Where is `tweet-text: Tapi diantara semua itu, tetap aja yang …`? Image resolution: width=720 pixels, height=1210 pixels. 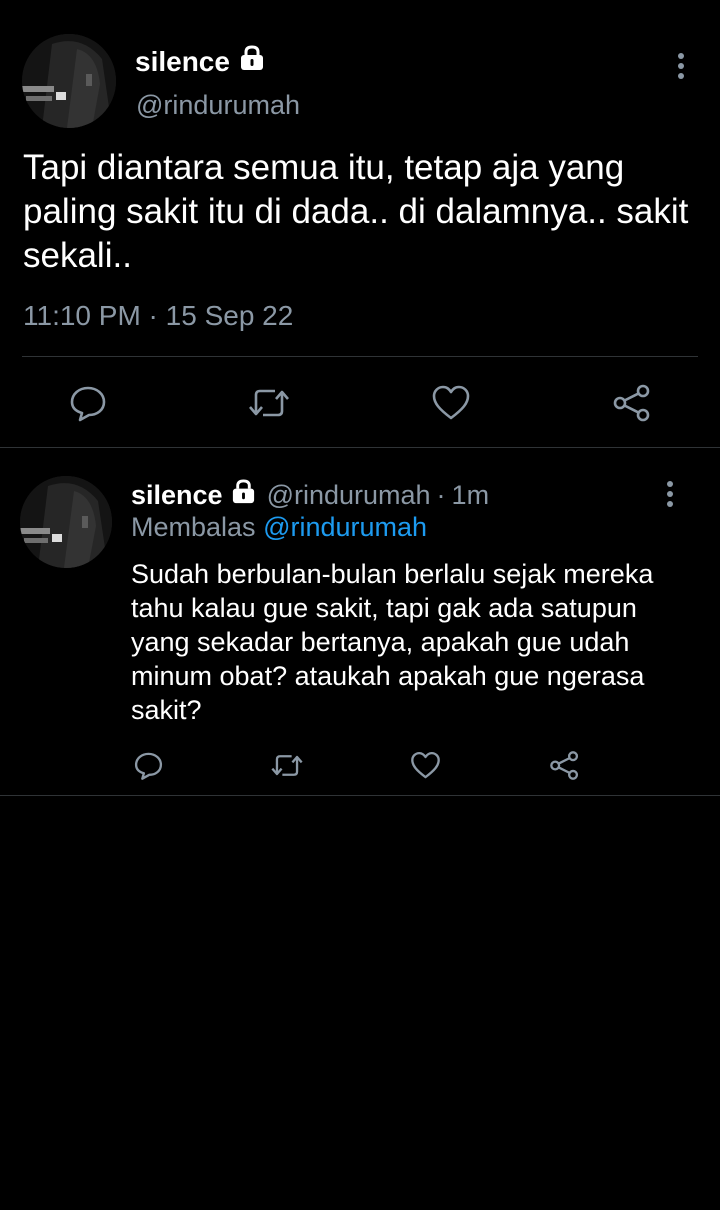 tweet-text: Tapi diantara semua itu, tetap aja yang … is located at coordinates (356, 211).